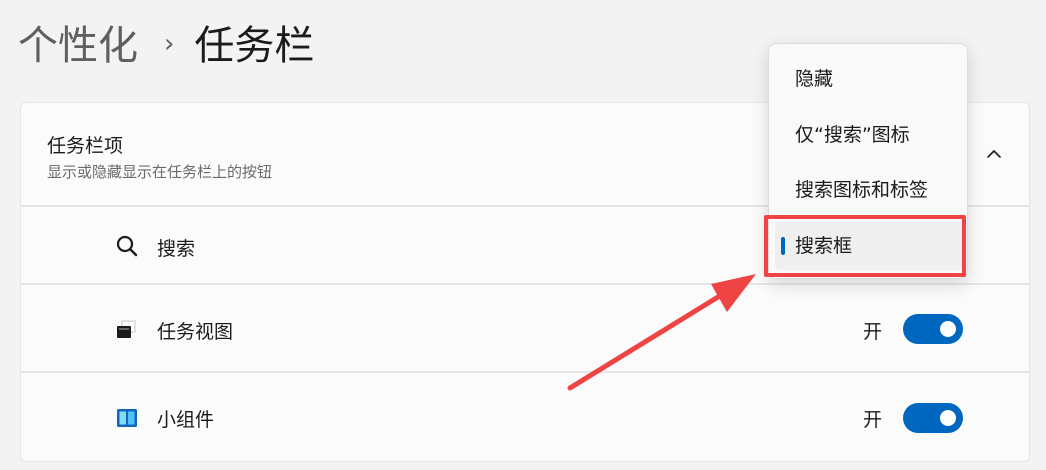 The image size is (1046, 470). I want to click on section-subtitle: 显示或隐藏显示在任务栏上的按钮, so click(160, 172).